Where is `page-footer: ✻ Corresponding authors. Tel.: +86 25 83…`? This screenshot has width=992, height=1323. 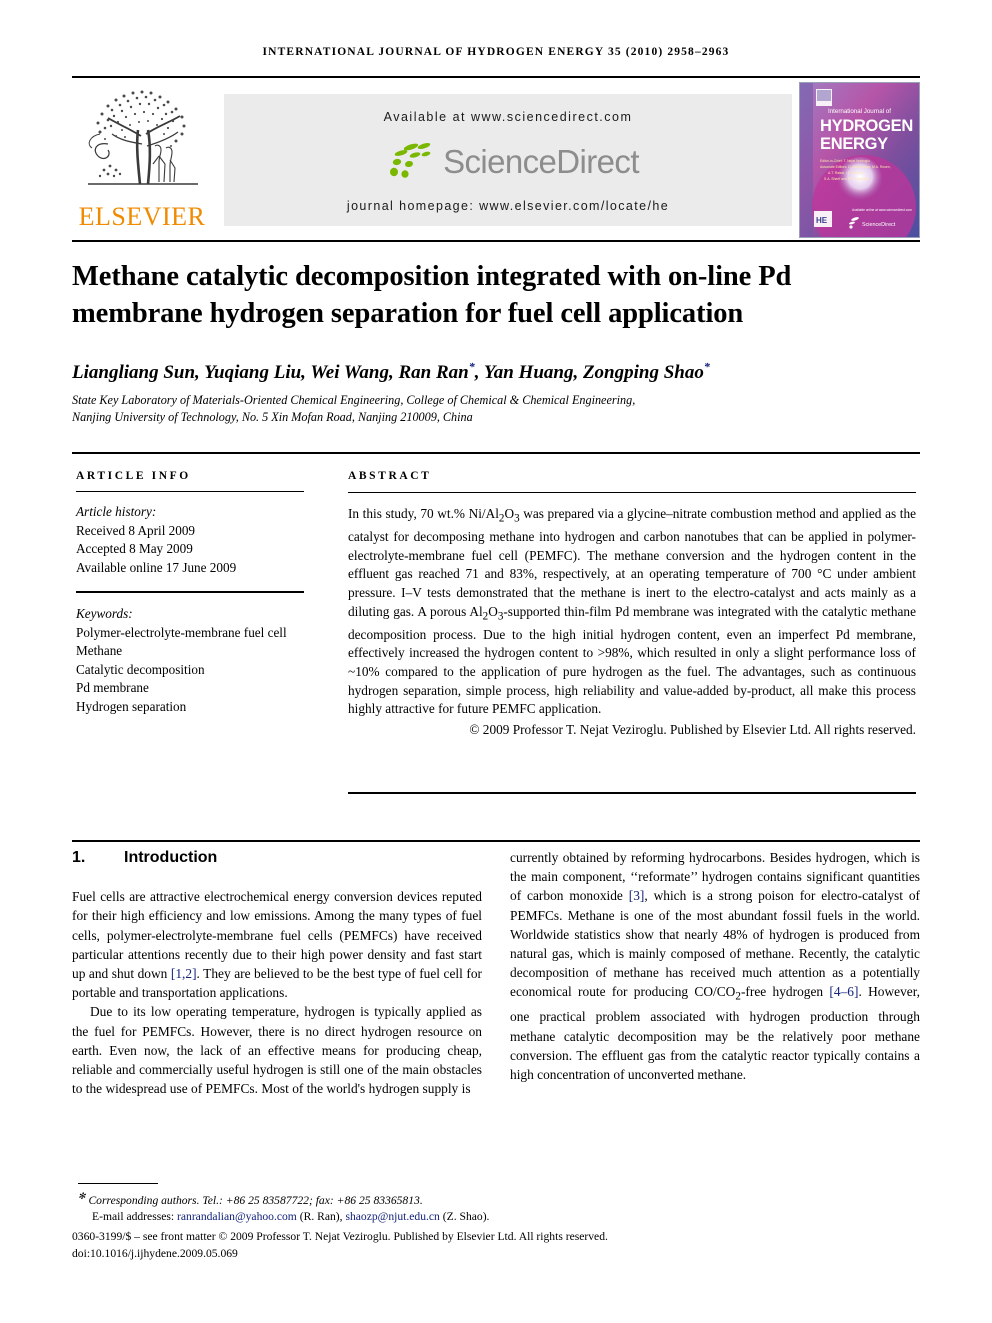
page-footer: ✻ Corresponding authors. Tel.: +86 25 83… is located at coordinates (496, 1225).